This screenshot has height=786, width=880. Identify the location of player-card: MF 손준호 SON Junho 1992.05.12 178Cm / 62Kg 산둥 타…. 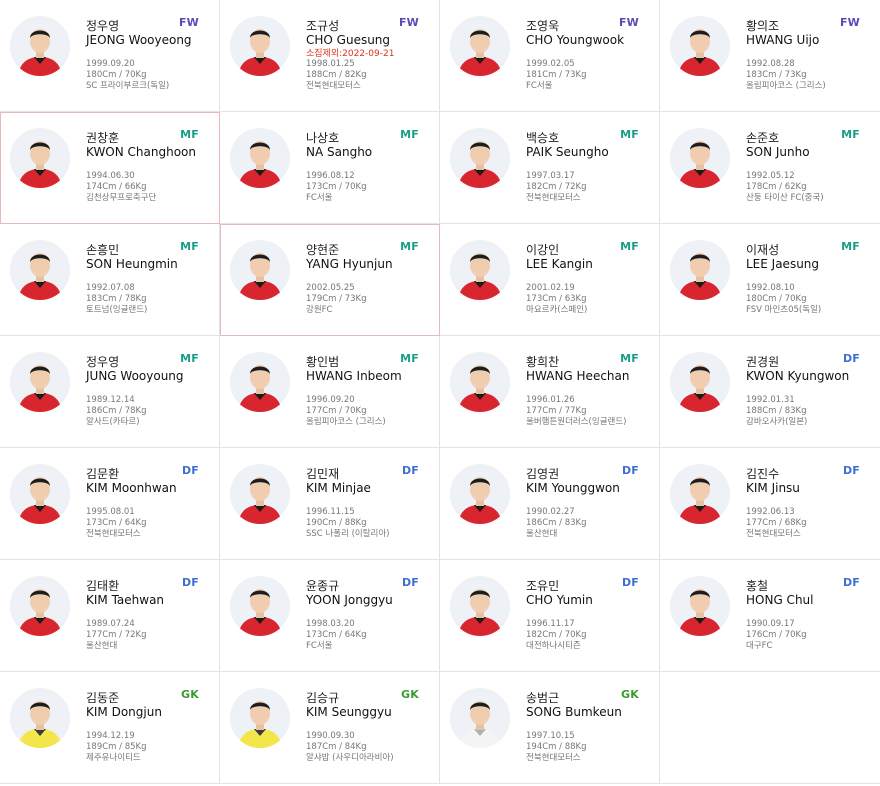
(770, 168).